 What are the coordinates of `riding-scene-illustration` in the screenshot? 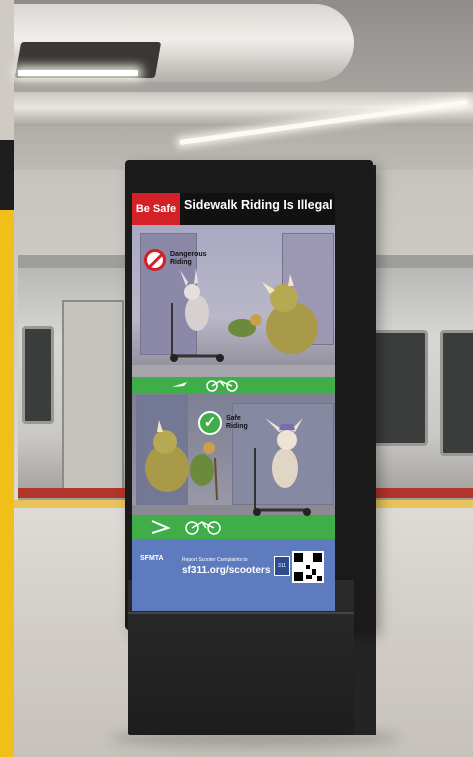 It's located at (244, 315).